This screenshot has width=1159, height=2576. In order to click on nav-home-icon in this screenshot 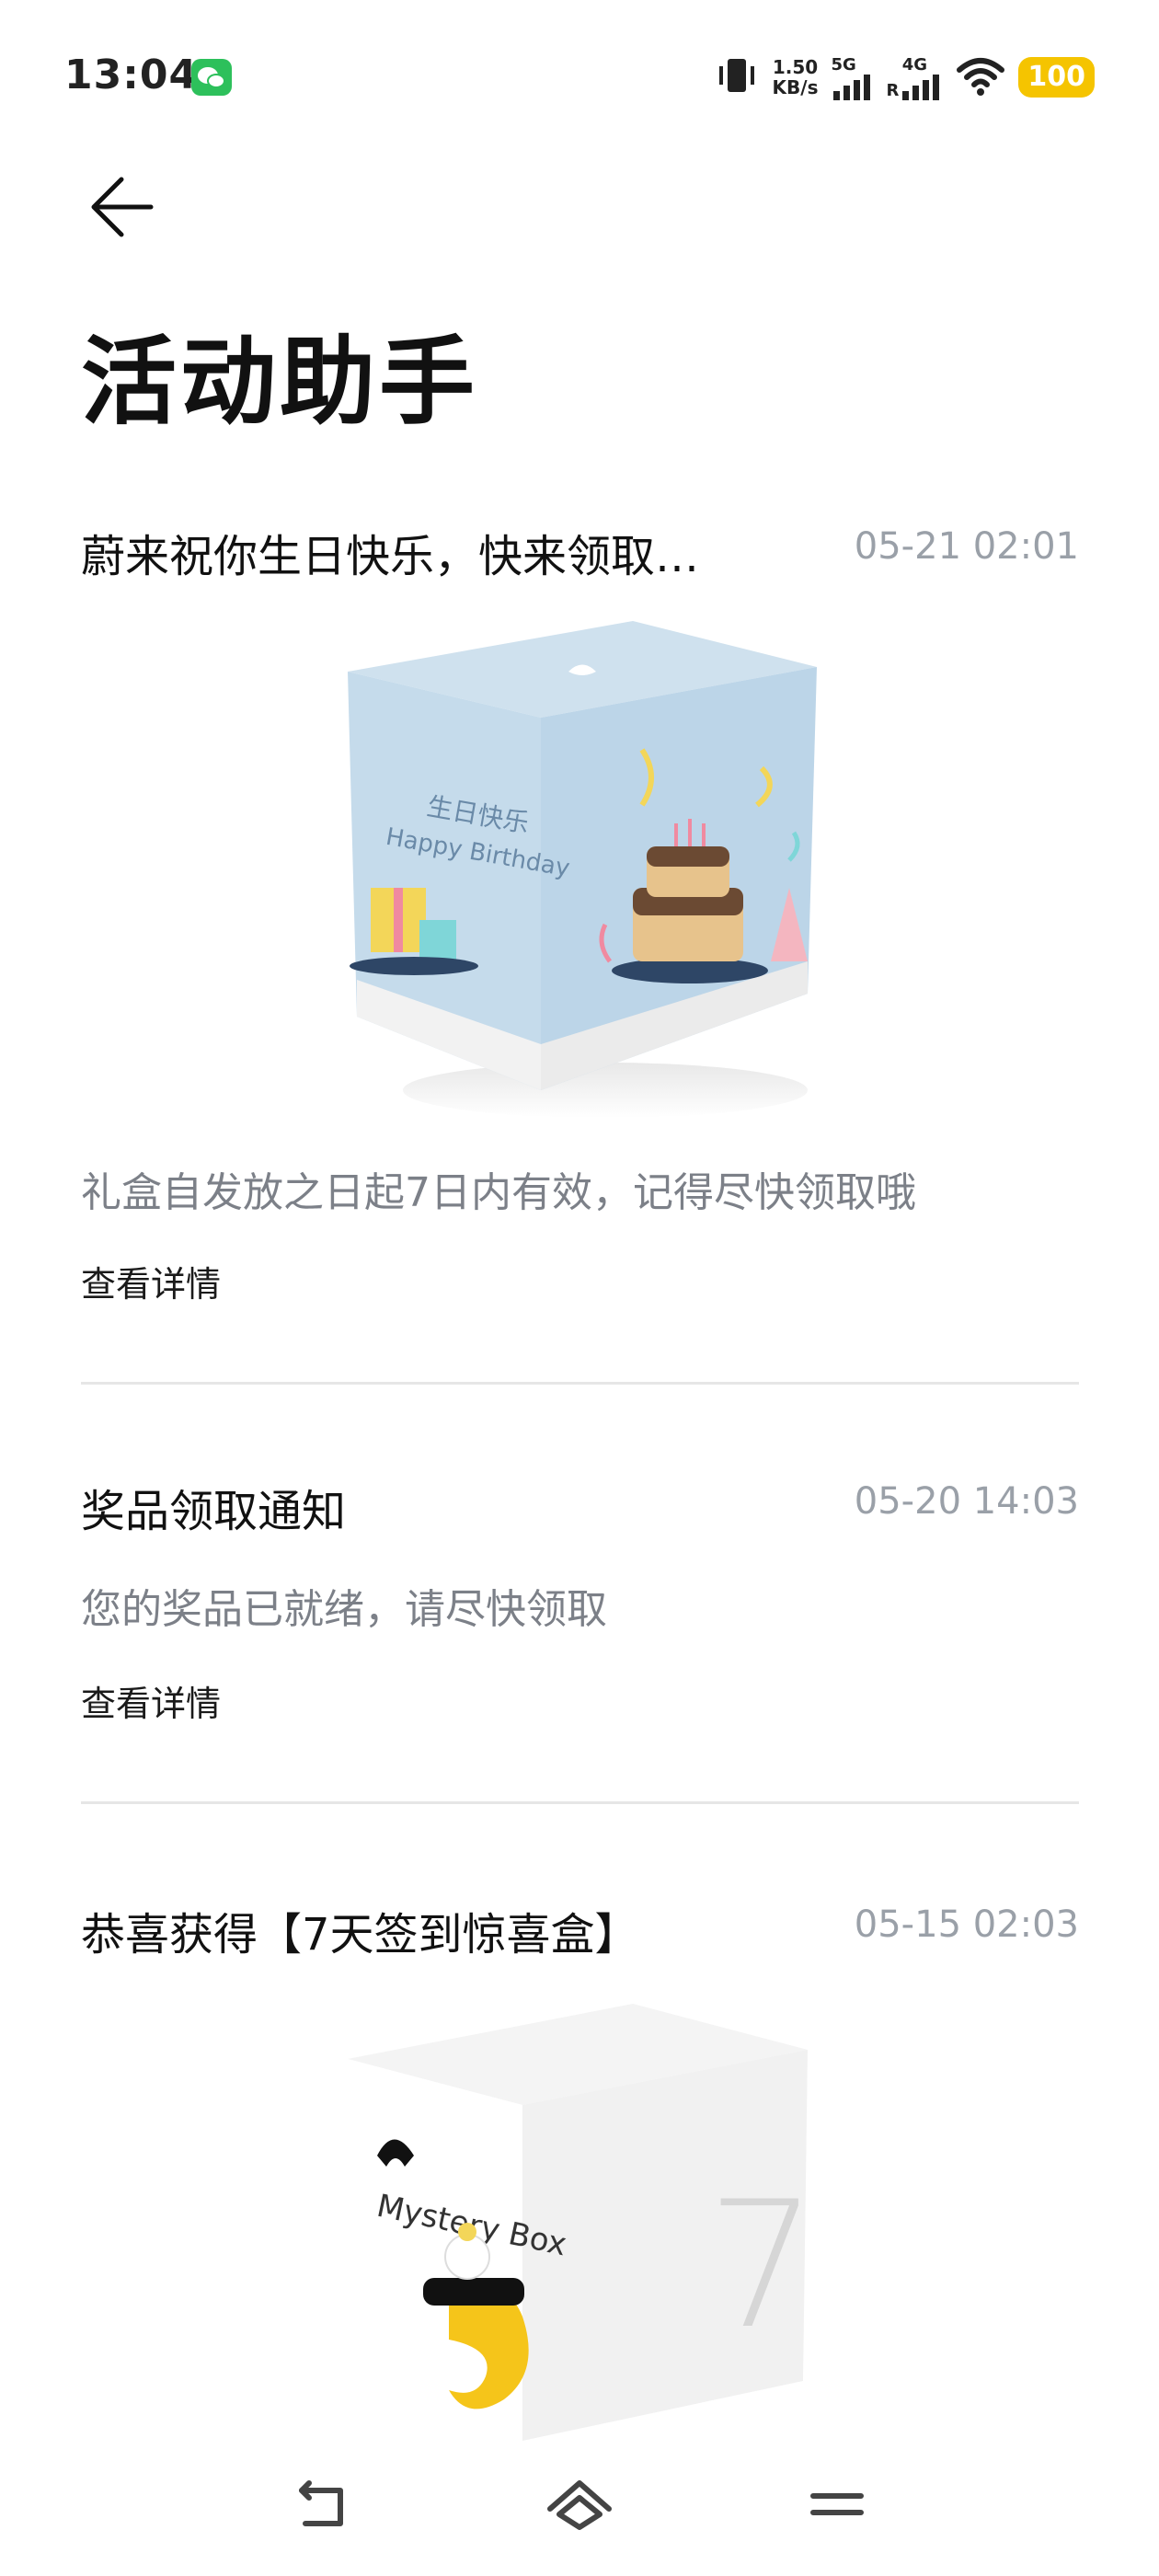, I will do `click(579, 2505)`.